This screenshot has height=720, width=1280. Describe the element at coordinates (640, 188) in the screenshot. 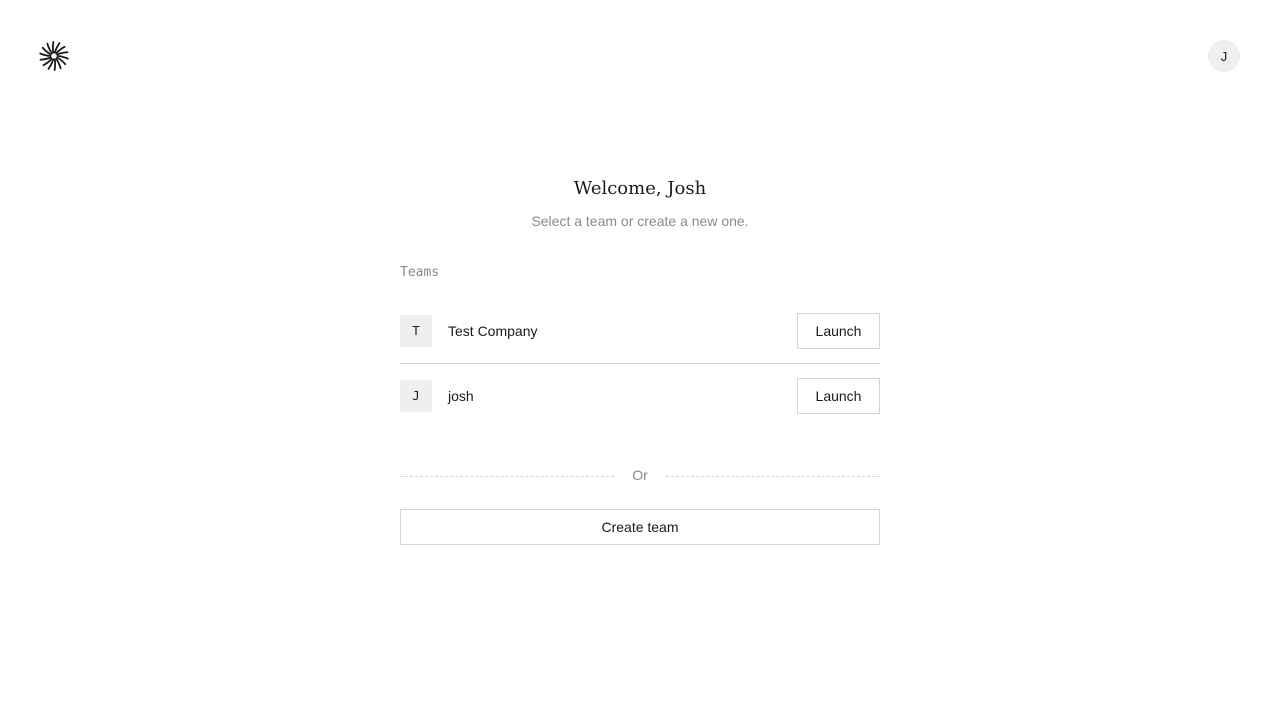

I see `page-title: Welcome, Josh` at that location.